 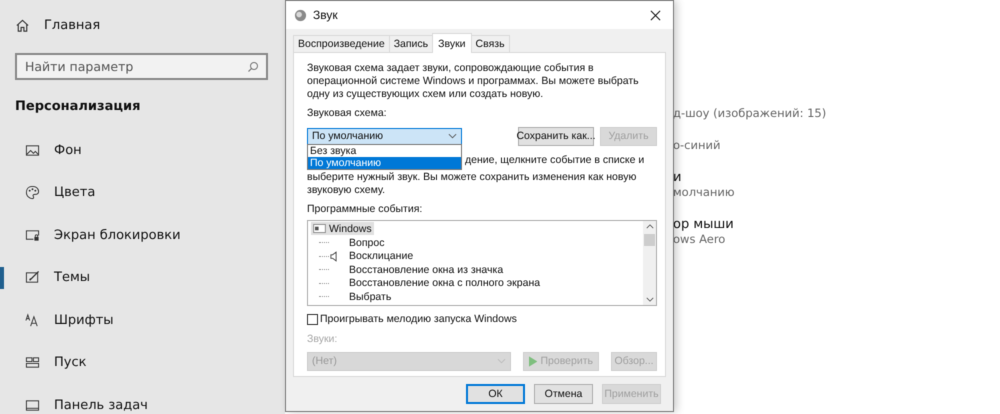 I want to click on nav-item: Пуск, so click(x=70, y=362).